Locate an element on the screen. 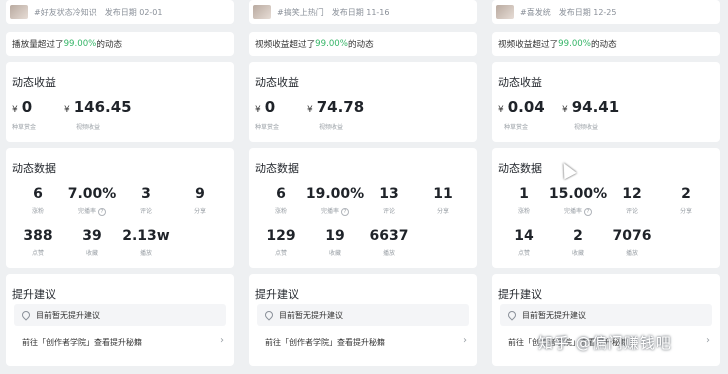  comments-value: 13 is located at coordinates (389, 194).